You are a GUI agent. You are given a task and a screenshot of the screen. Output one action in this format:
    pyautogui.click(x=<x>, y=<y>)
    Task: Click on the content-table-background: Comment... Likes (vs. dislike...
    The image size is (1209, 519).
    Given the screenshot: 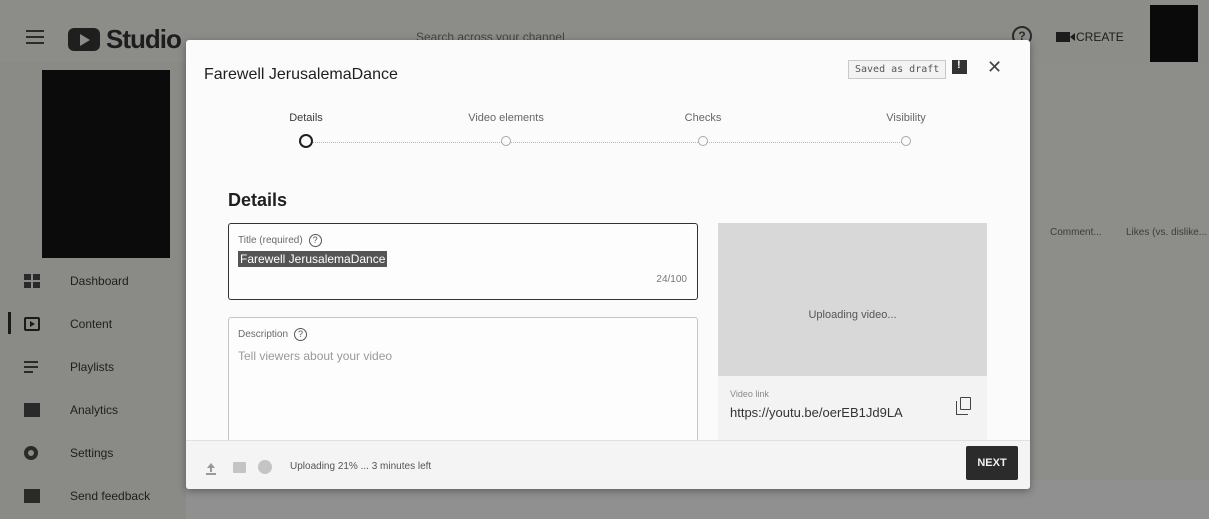 What is the action you would take?
    pyautogui.click(x=1119, y=290)
    